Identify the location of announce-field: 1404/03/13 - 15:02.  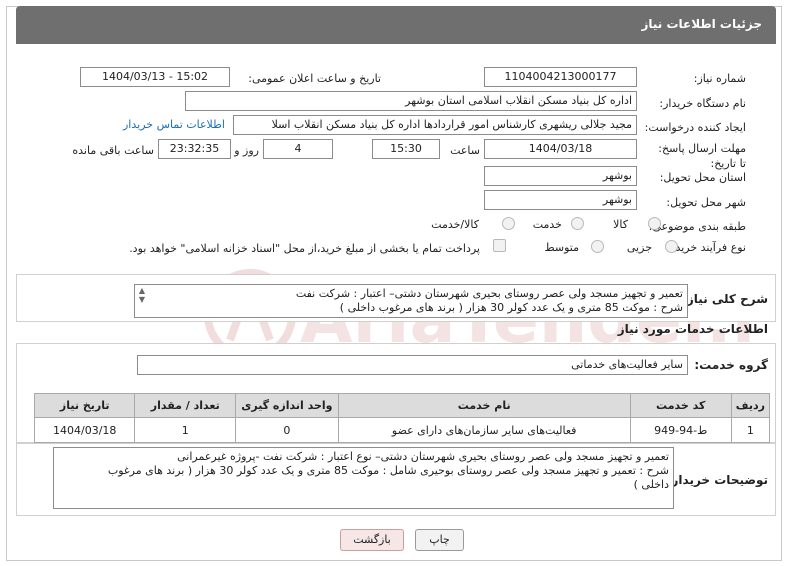
(155, 77).